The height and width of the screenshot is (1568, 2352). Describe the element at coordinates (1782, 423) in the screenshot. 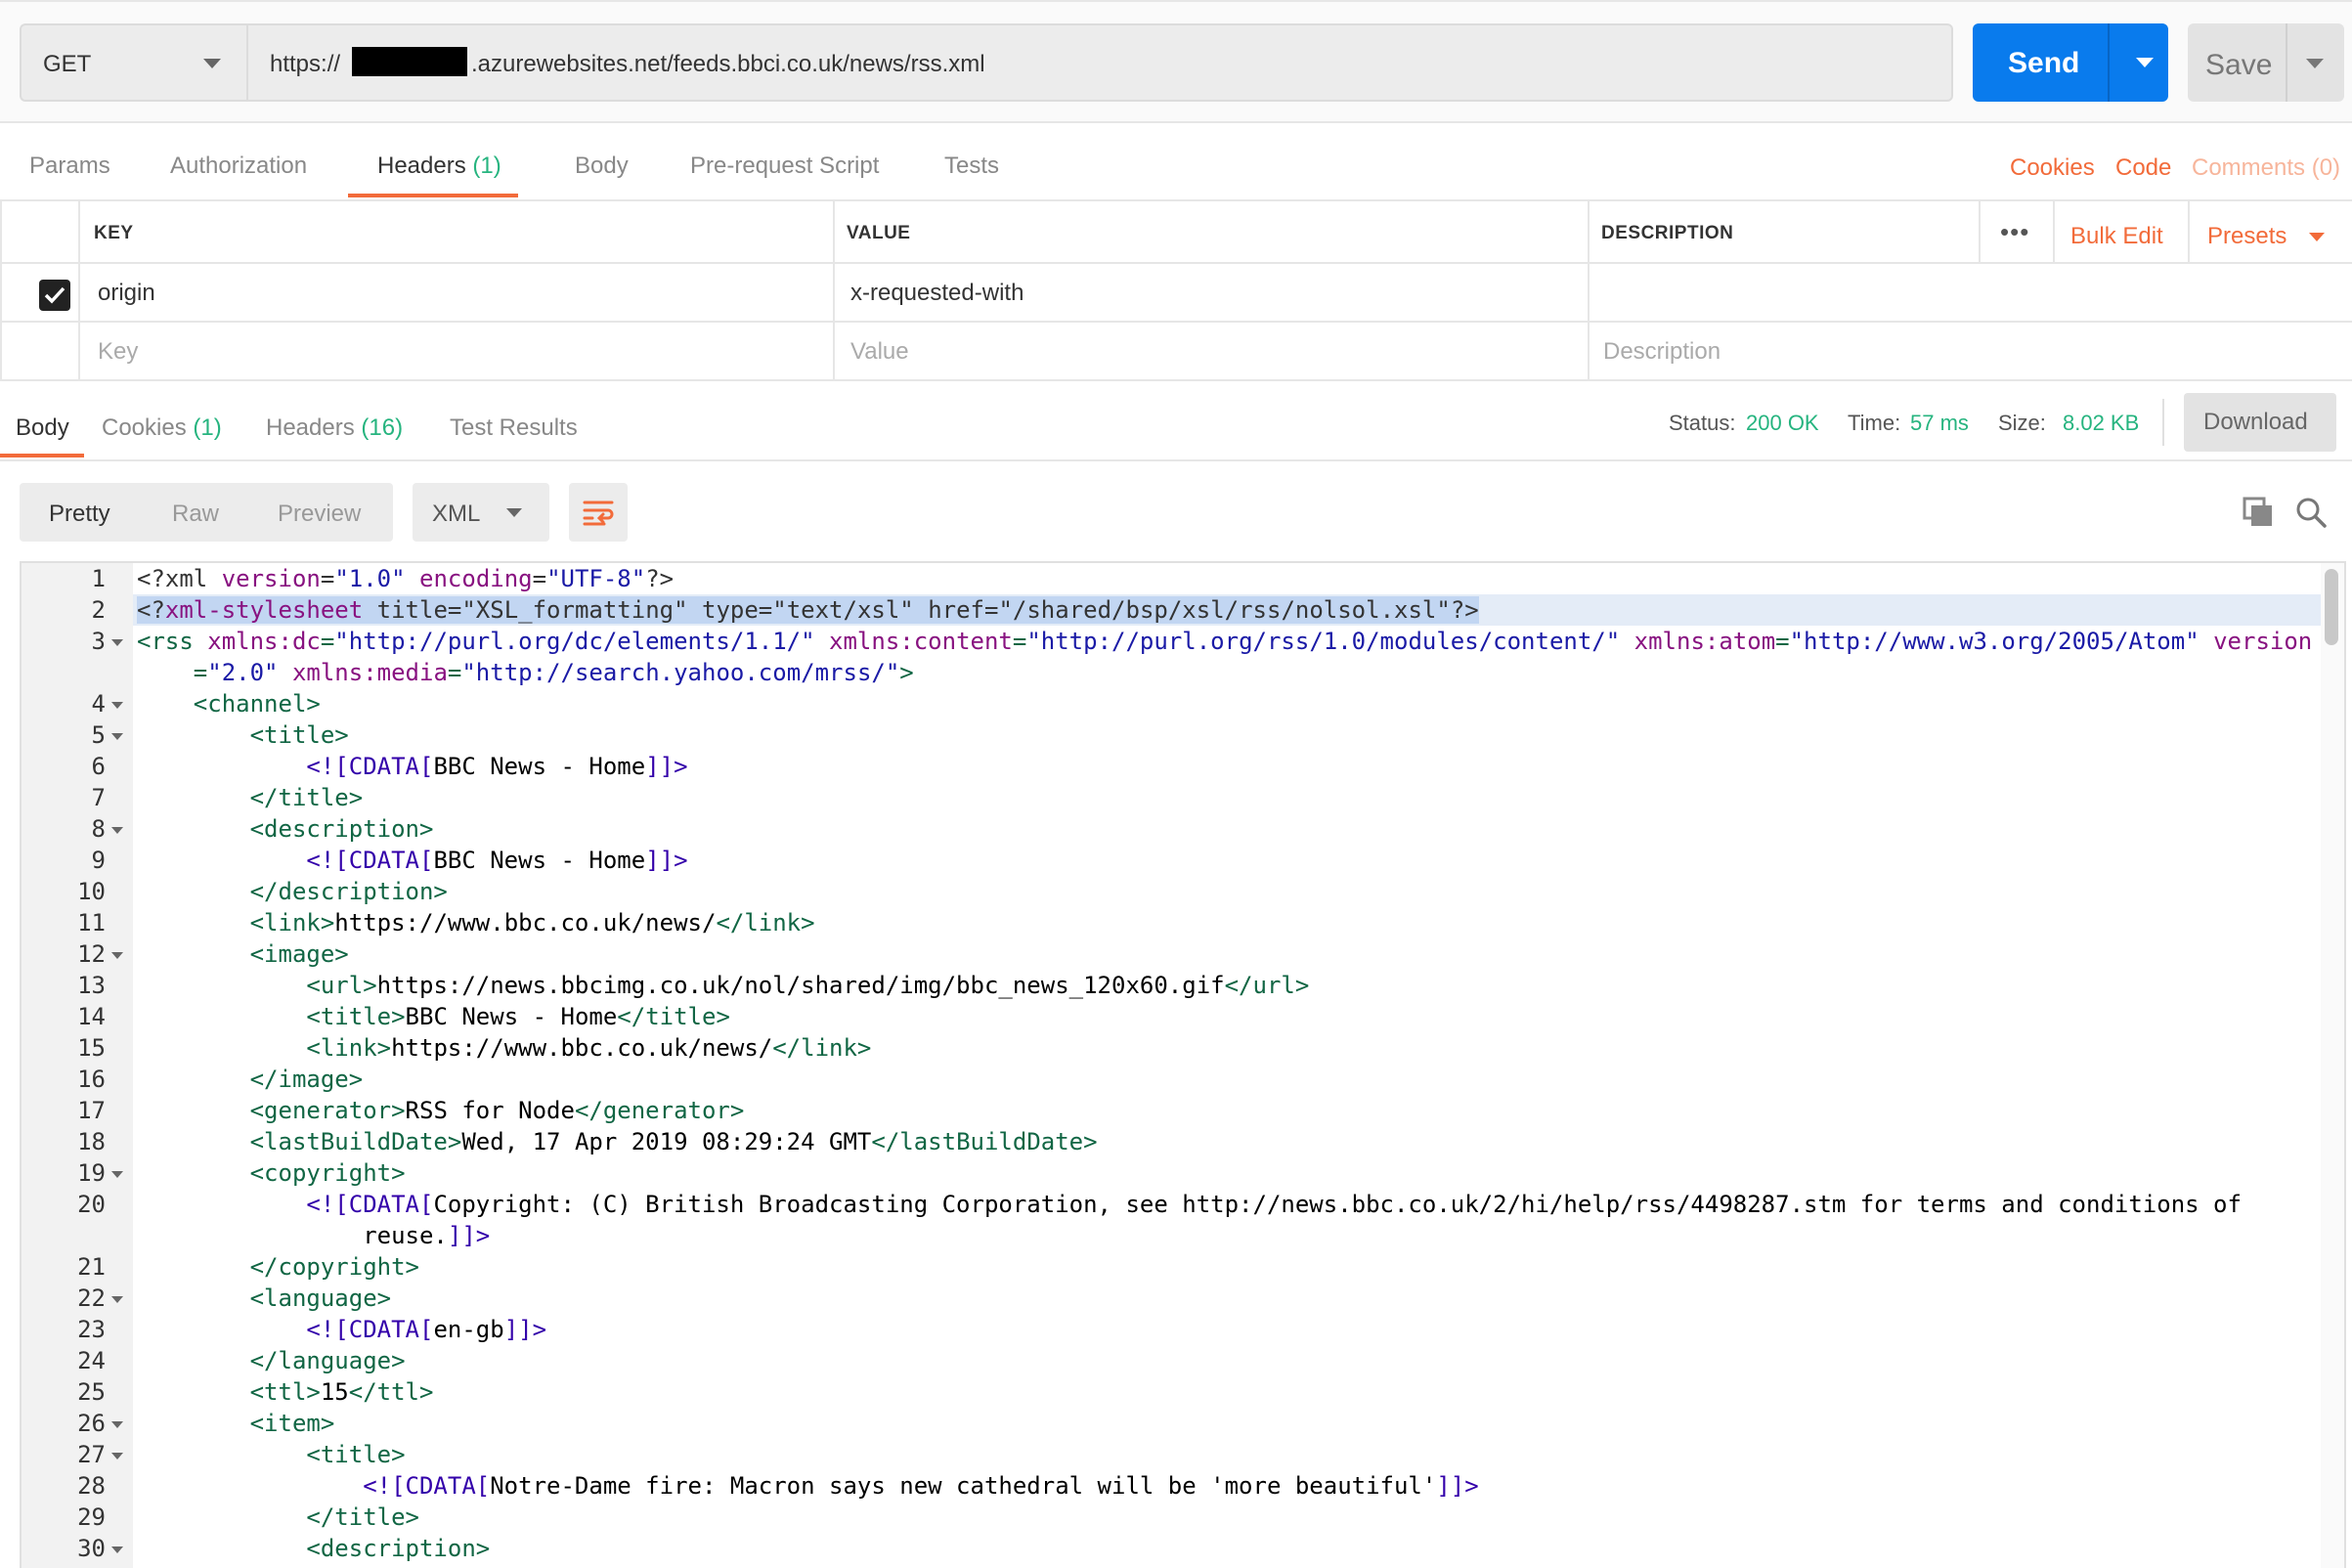

I see `status-value: 200 OK` at that location.